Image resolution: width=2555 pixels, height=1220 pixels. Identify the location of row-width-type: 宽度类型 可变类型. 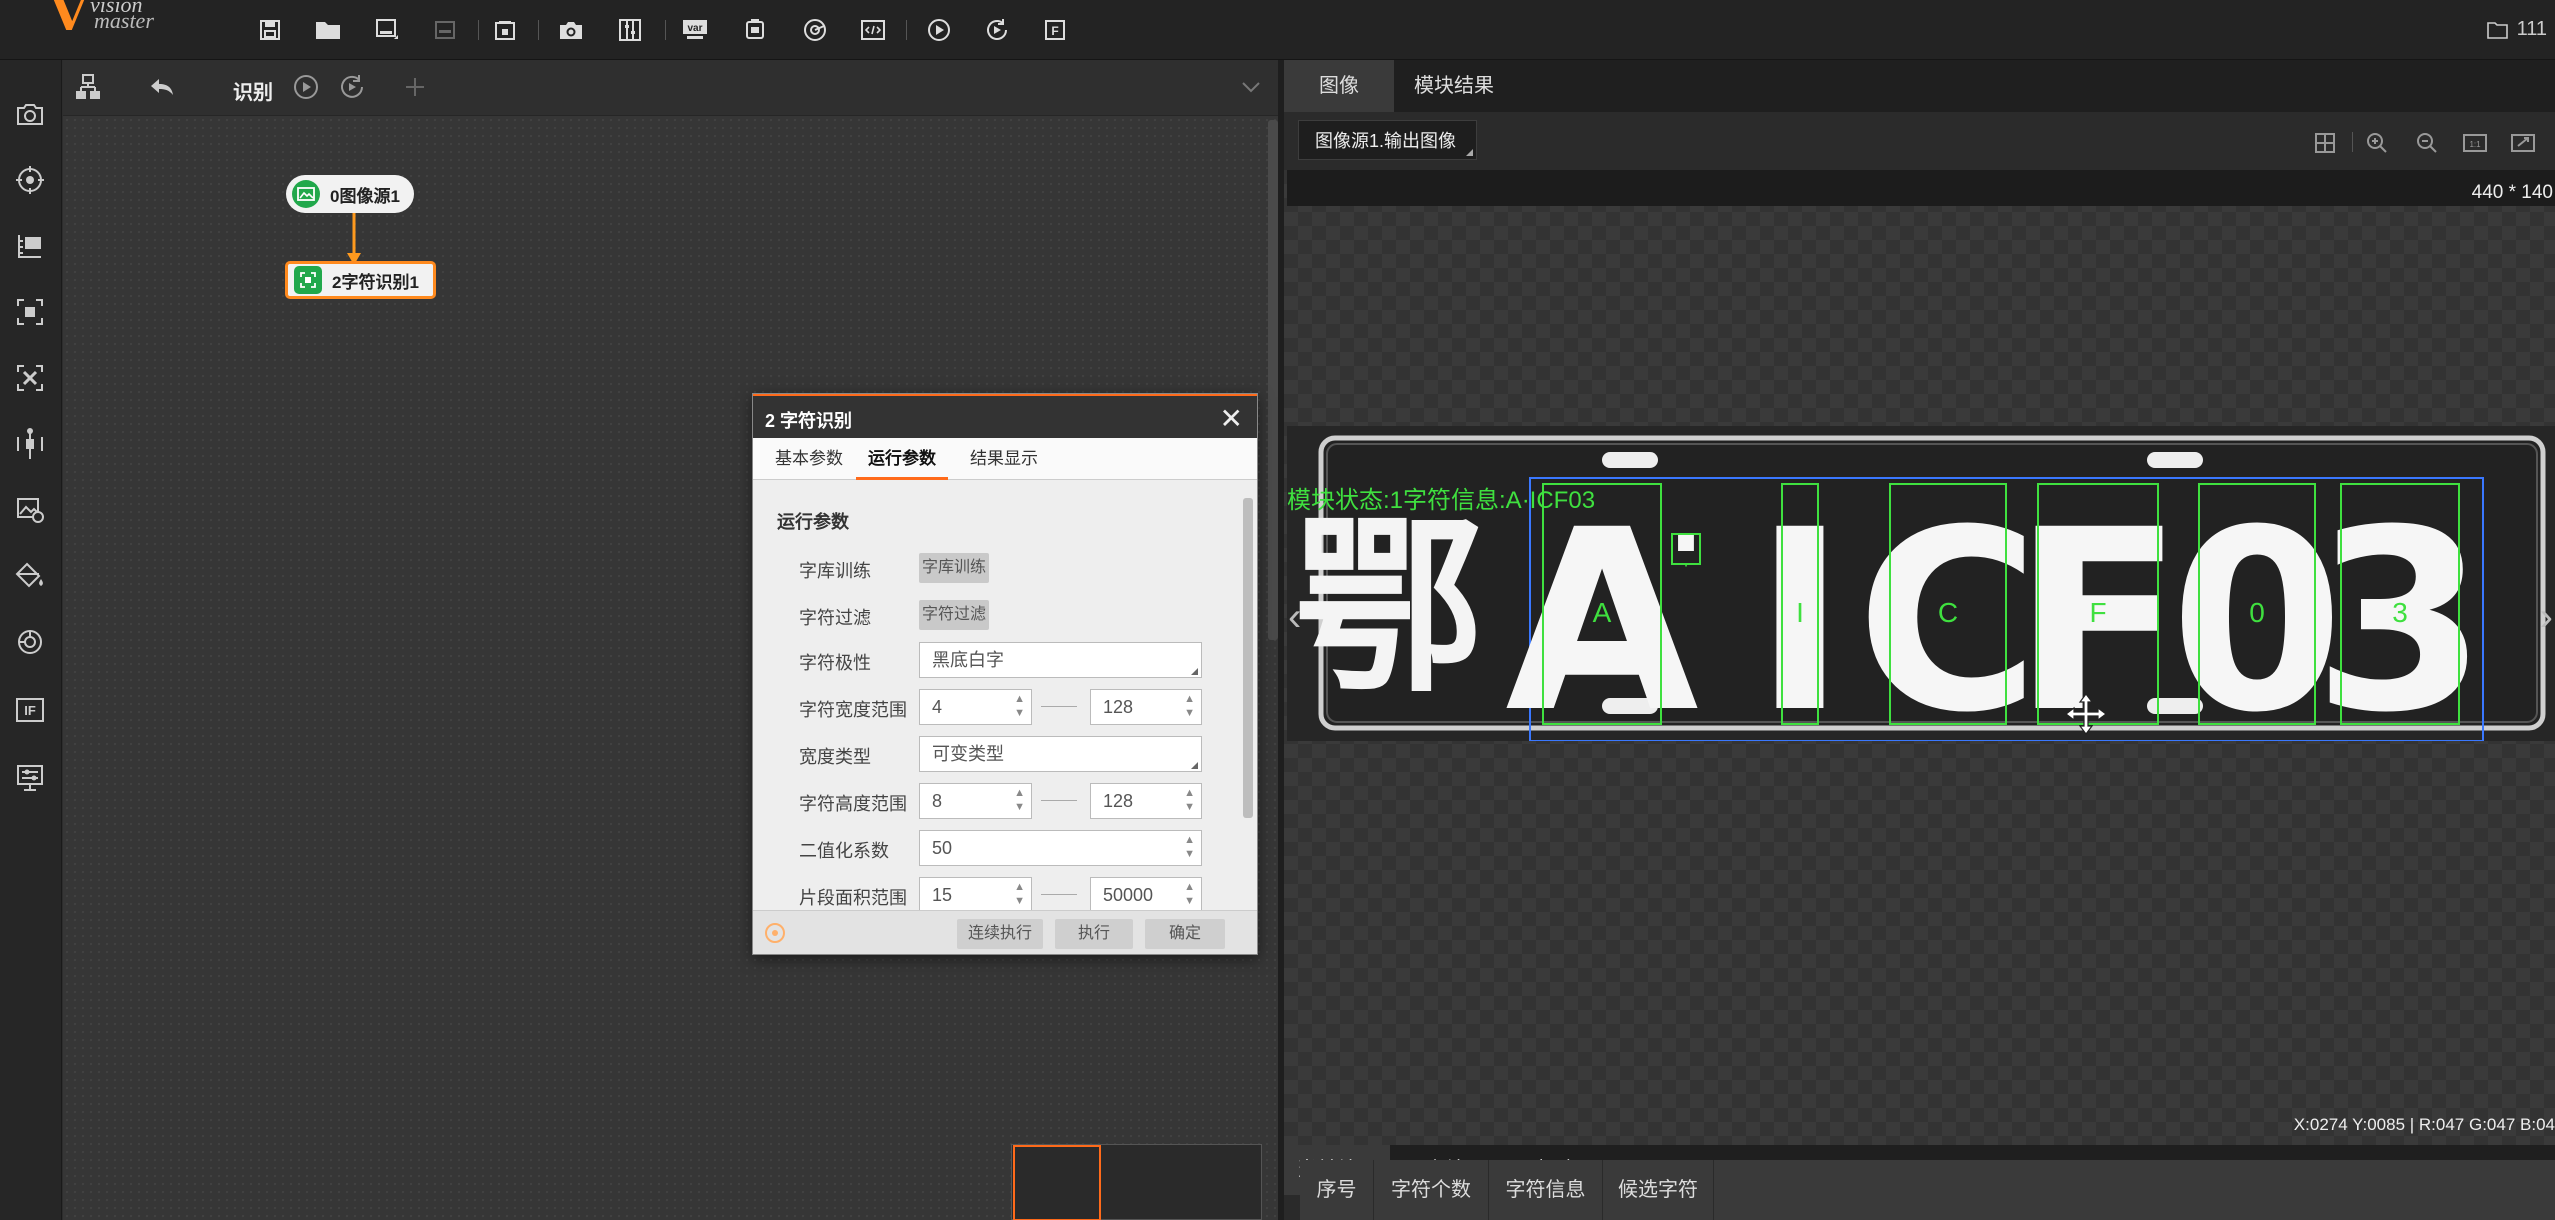
(998, 753).